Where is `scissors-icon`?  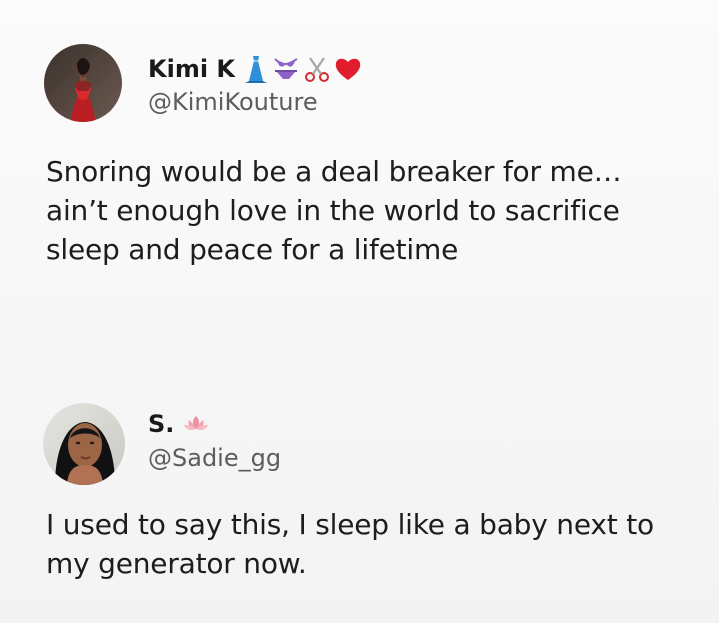
scissors-icon is located at coordinates (317, 69).